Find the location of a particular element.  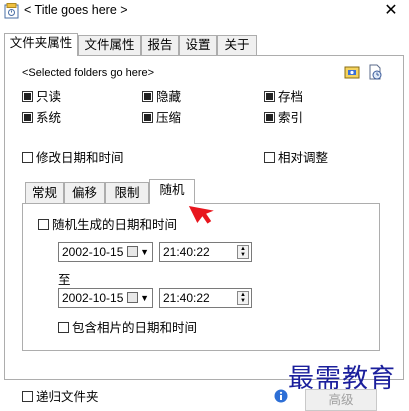

folder-settings-icon is located at coordinates (352, 72).